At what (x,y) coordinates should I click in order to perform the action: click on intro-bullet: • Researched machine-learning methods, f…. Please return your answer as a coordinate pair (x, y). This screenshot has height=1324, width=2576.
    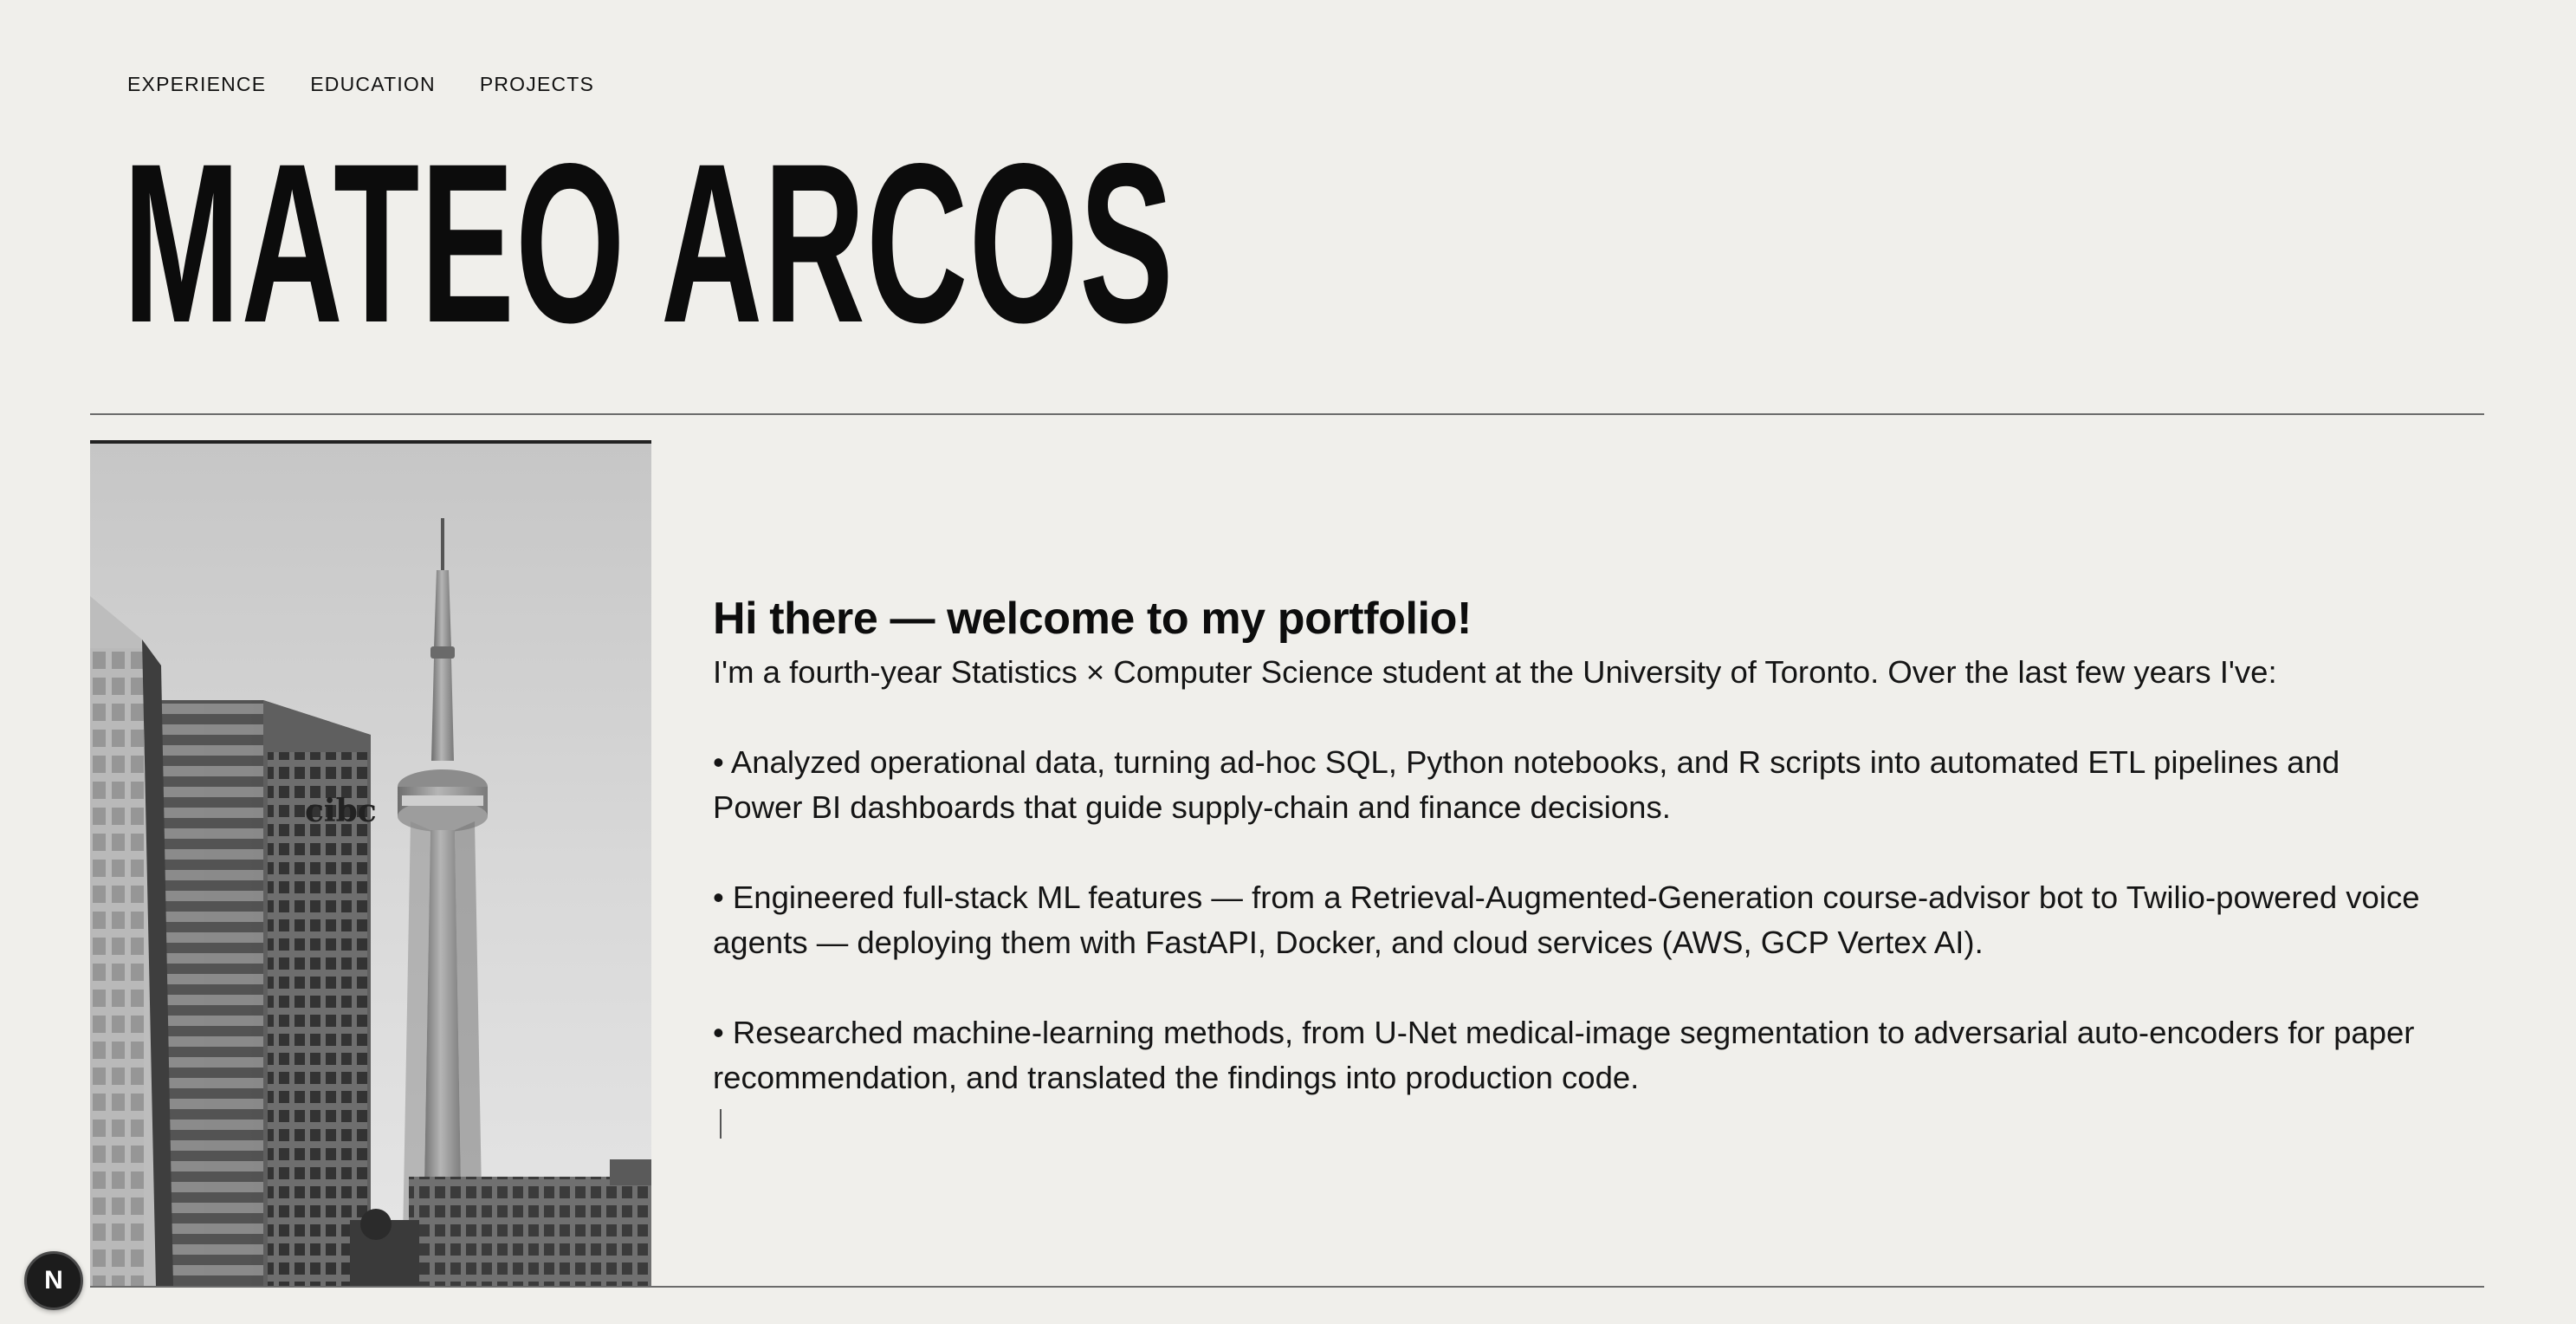
    Looking at the image, I should click on (1564, 1055).